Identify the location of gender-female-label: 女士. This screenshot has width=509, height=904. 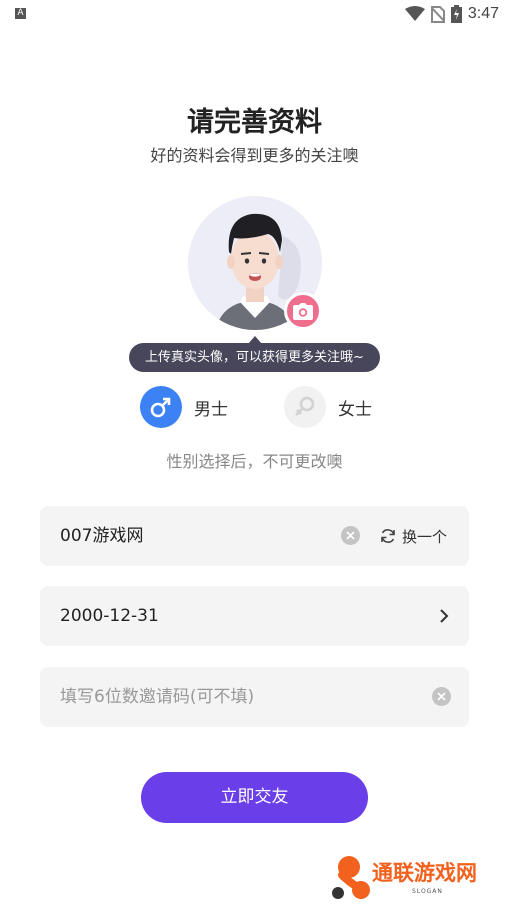
(355, 409).